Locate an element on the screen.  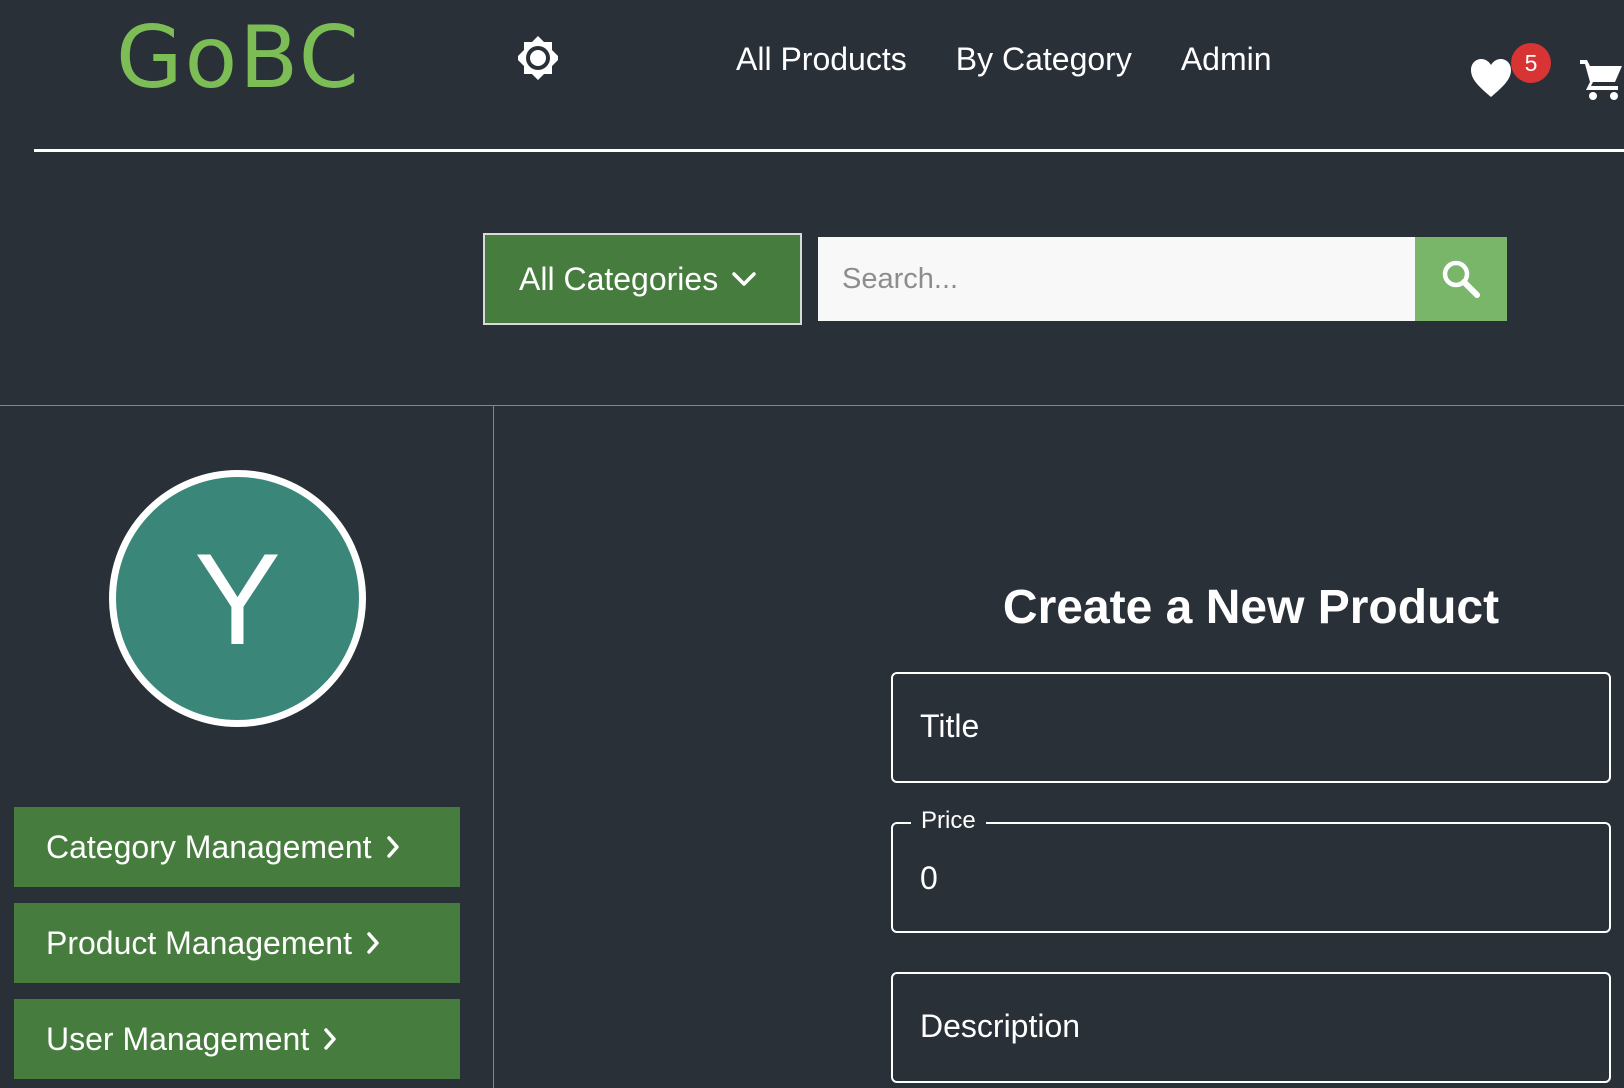
price-field-label: Price is located at coordinates (948, 821).